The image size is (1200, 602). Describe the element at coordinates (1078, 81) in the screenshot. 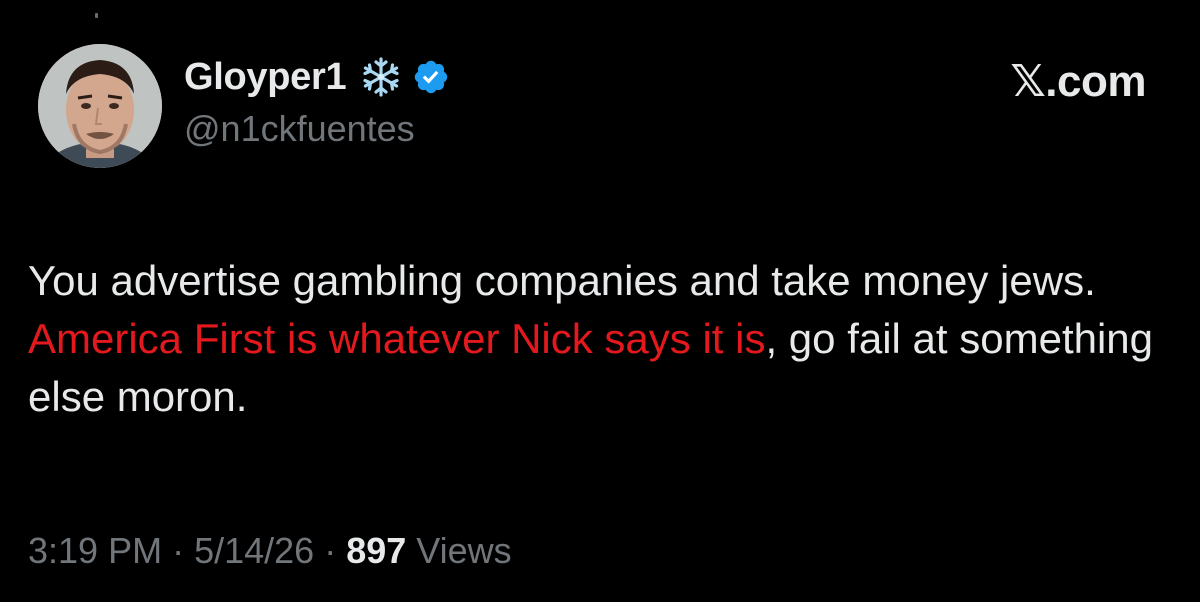

I see `site-label: 𝕏.com` at that location.